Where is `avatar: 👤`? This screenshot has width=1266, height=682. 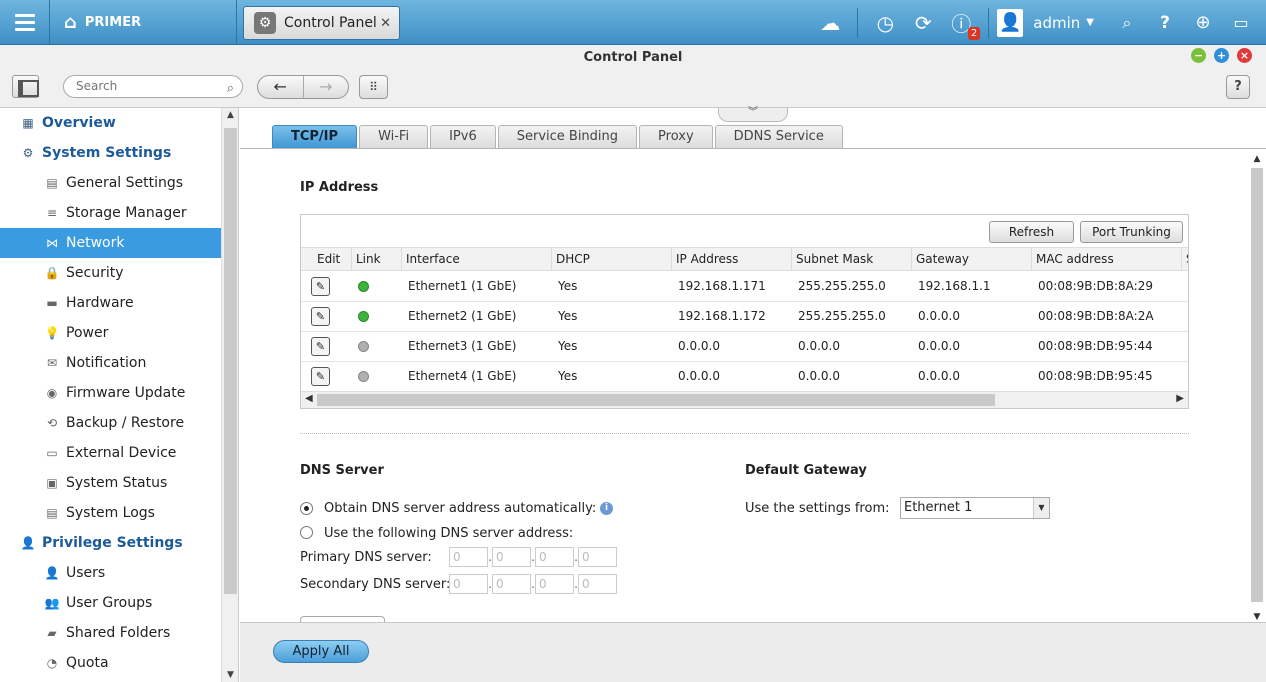
avatar: 👤 is located at coordinates (1010, 22).